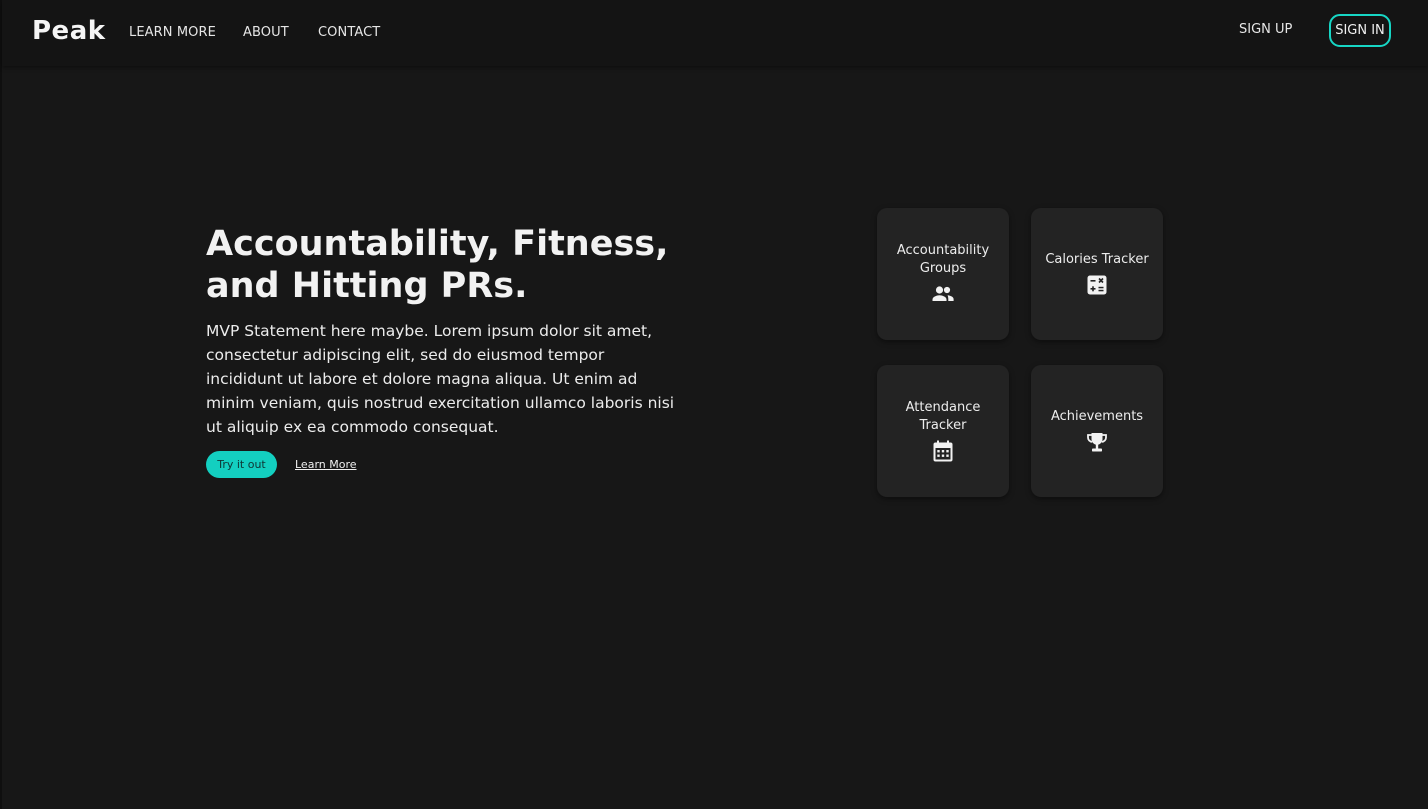 This screenshot has height=809, width=1428. What do you see at coordinates (1097, 274) in the screenshot?
I see `feature-card-calories-tracker: Calories Tracker` at bounding box center [1097, 274].